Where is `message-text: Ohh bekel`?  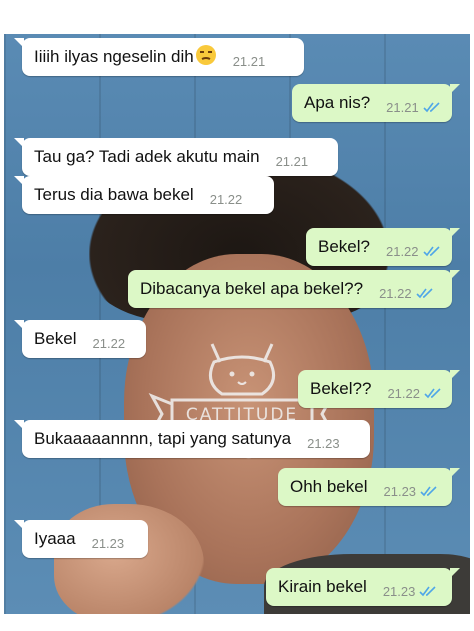
message-text: Ohh bekel is located at coordinates (329, 486).